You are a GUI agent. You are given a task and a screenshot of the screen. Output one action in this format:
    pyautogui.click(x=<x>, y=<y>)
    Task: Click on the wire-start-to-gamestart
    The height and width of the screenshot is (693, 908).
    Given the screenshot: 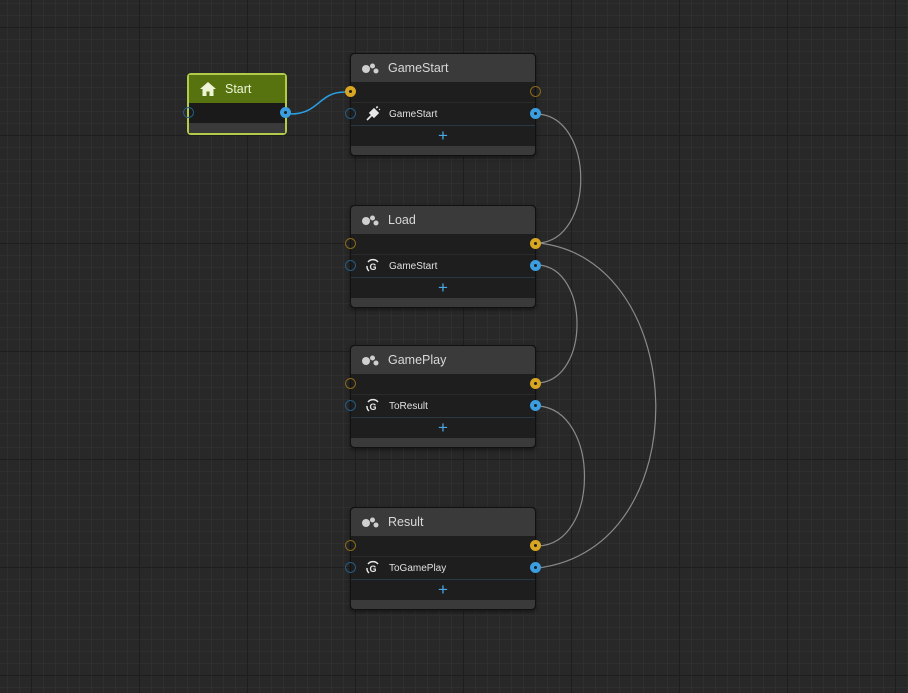 What is the action you would take?
    pyautogui.click(x=317, y=103)
    